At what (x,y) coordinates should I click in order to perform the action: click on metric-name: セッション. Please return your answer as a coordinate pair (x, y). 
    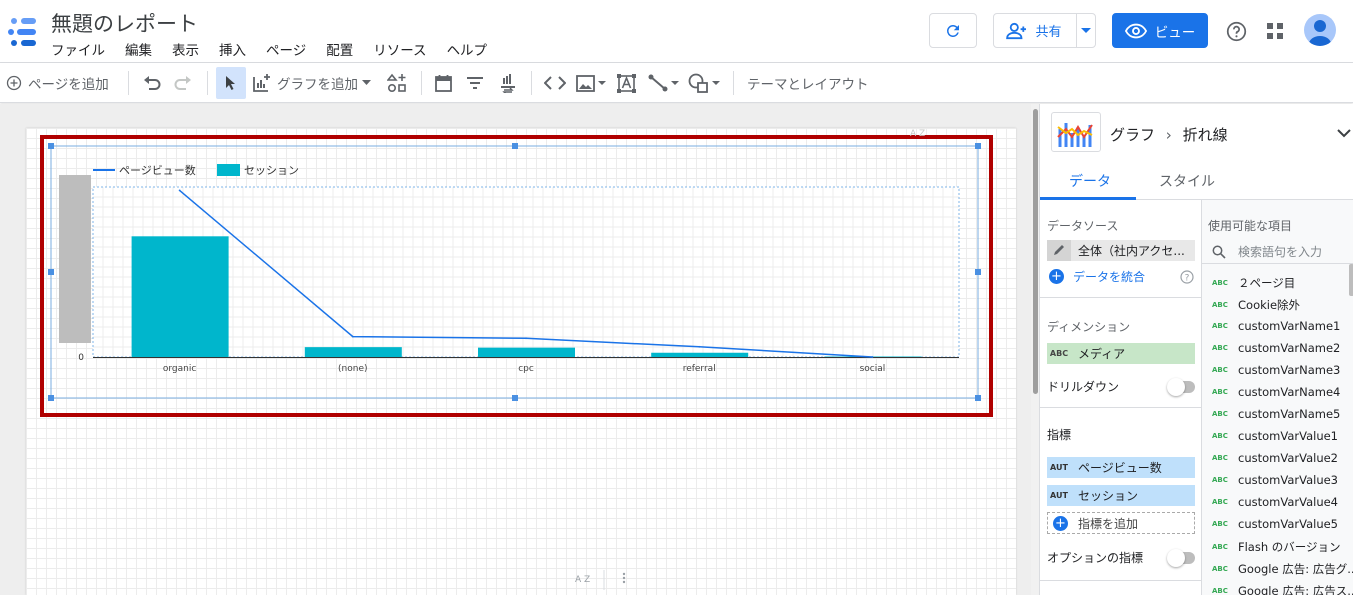
    Looking at the image, I should click on (1108, 496).